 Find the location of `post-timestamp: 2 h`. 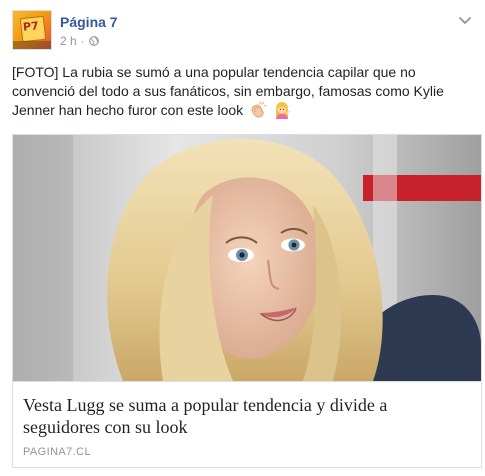

post-timestamp: 2 h is located at coordinates (68, 41).